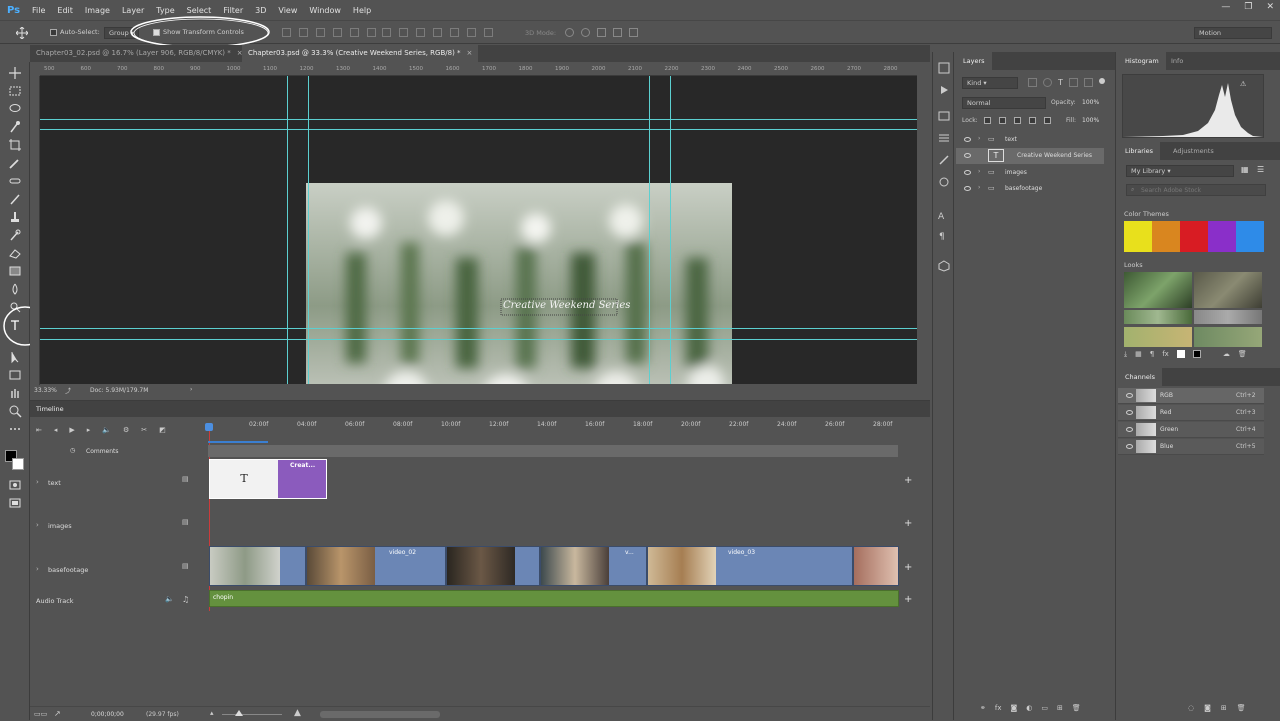  What do you see at coordinates (1030, 156) in the screenshot?
I see `layer-row-type-layer: T Creative Weekend Series` at bounding box center [1030, 156].